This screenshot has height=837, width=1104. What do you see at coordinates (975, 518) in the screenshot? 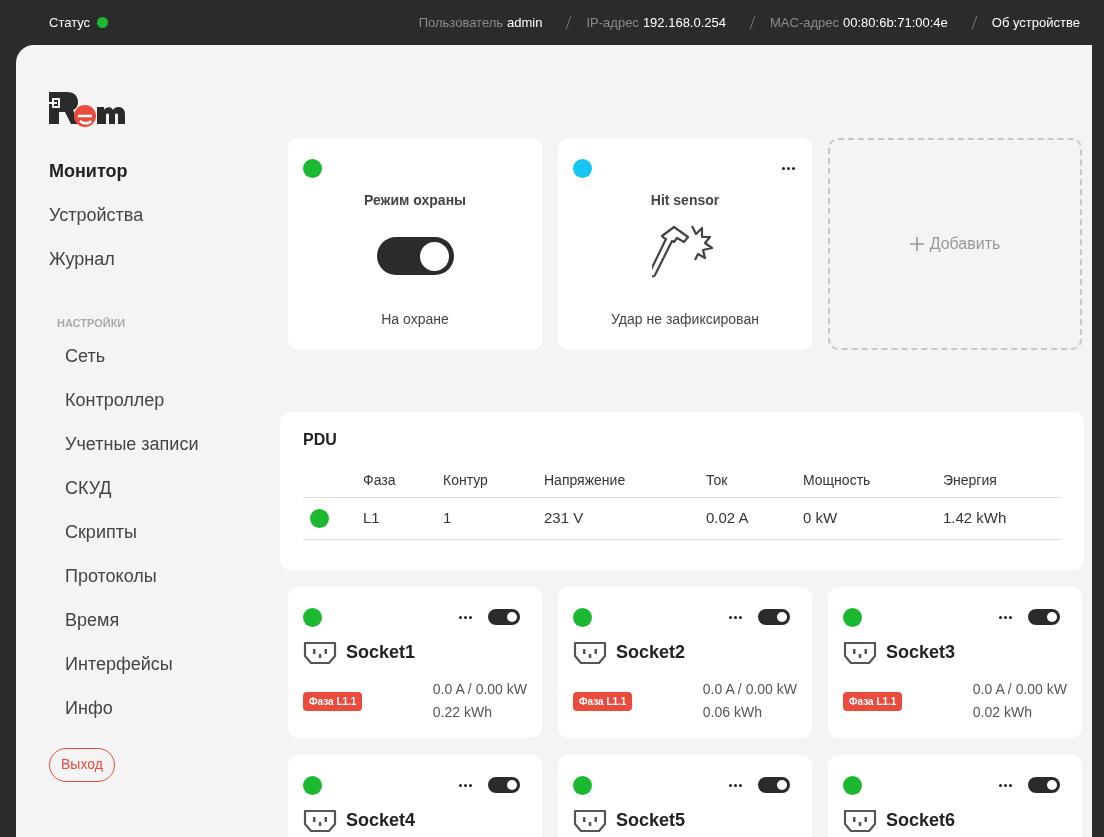
I see `table-cell-text: 1.42 kWh` at bounding box center [975, 518].